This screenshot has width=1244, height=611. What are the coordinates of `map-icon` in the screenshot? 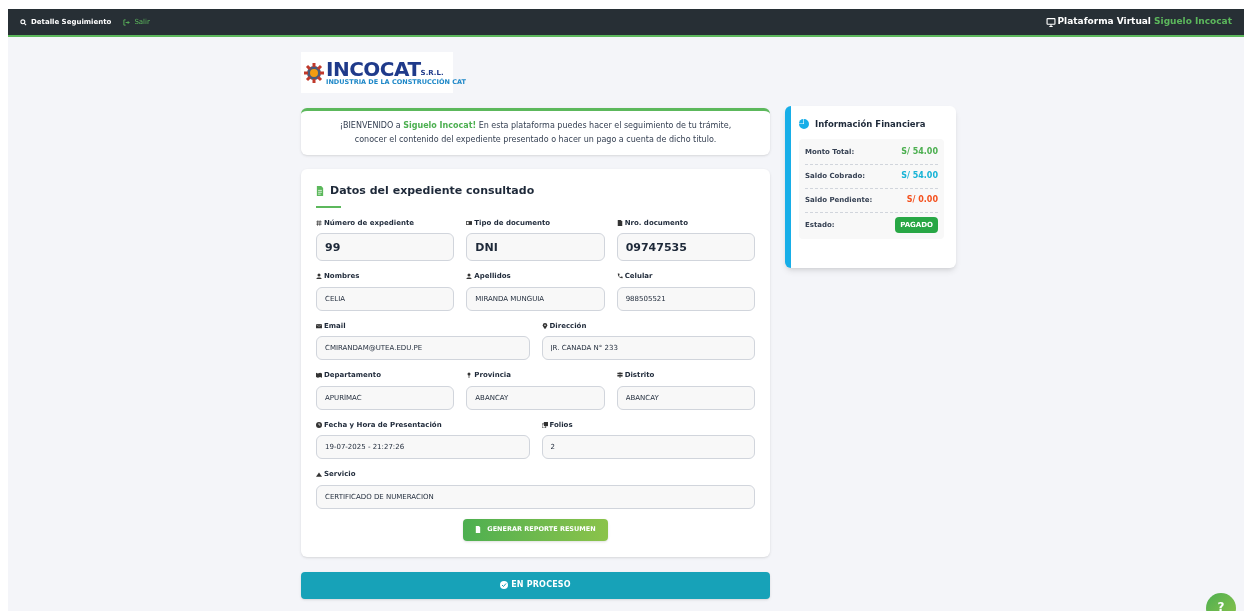 It's located at (319, 375).